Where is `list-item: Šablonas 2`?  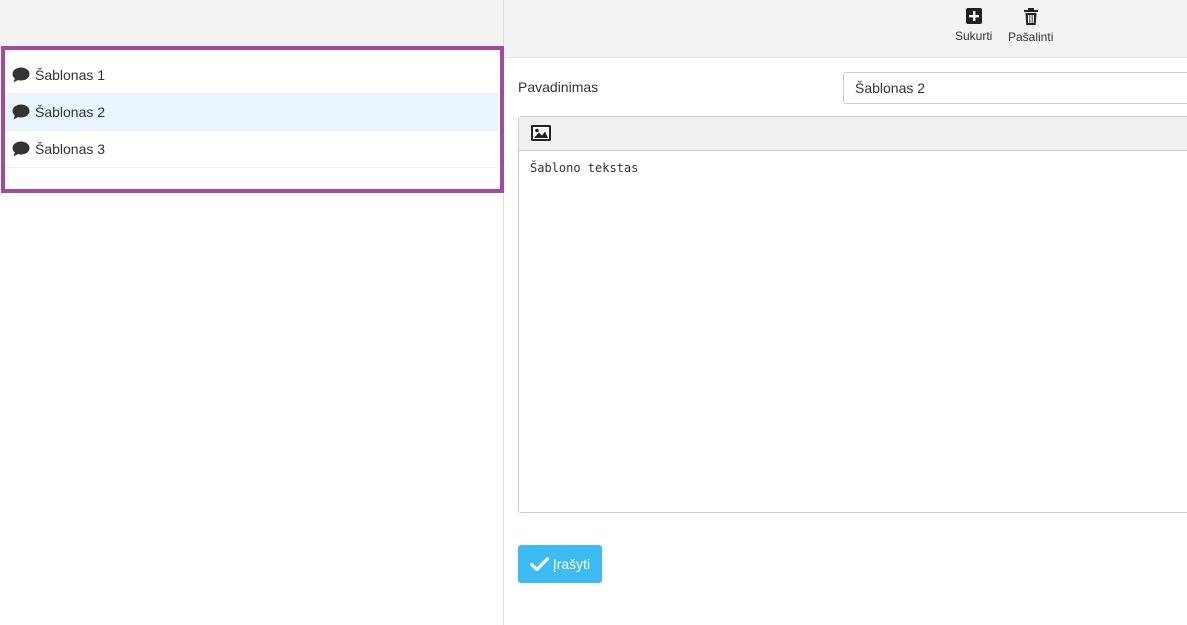 list-item: Šablonas 2 is located at coordinates (251, 112).